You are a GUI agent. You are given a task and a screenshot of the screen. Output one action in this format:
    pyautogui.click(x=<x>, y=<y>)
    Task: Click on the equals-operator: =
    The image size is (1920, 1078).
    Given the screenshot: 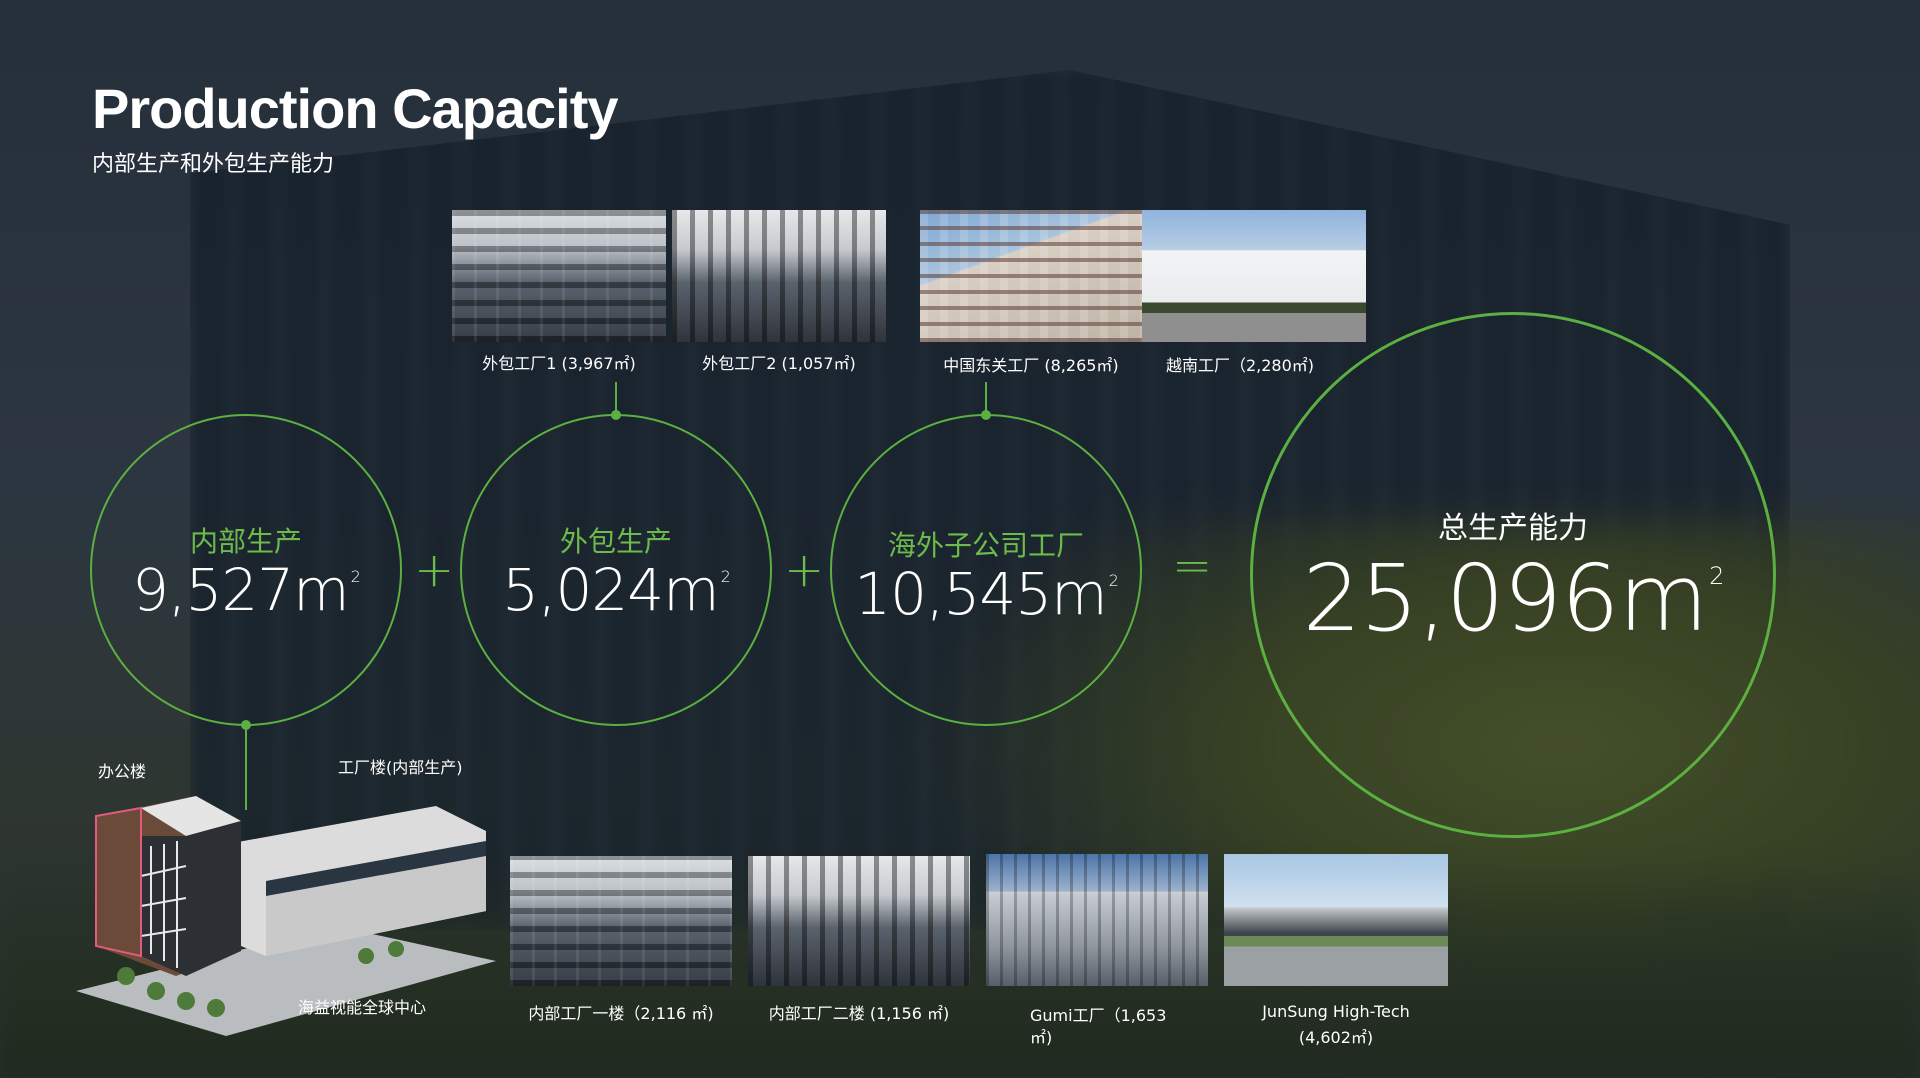 What is the action you would take?
    pyautogui.click(x=1192, y=566)
    